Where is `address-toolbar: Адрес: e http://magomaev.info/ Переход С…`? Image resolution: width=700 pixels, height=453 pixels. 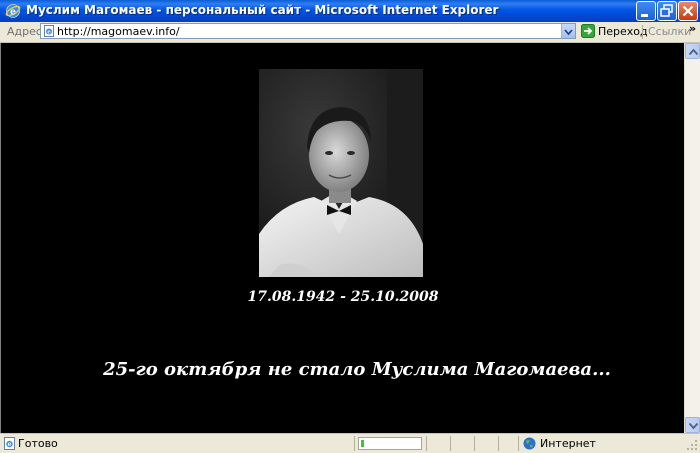
address-toolbar: Адрес: e http://magomaev.info/ Переход С… is located at coordinates (350, 32).